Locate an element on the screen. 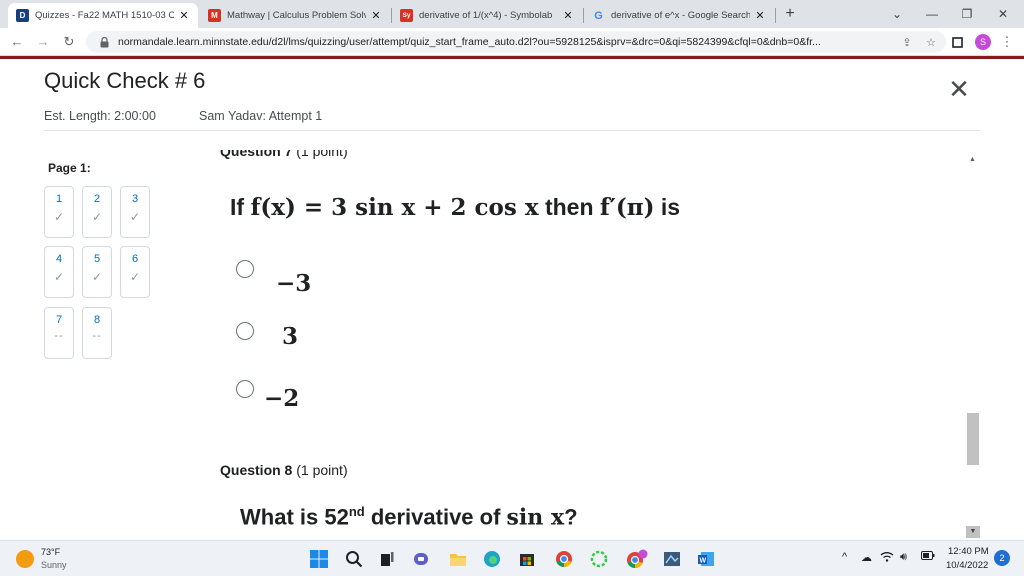 Image resolution: width=1024 pixels, height=576 pixels. tab-title: derivative of e^x - Google Search is located at coordinates (680, 15).